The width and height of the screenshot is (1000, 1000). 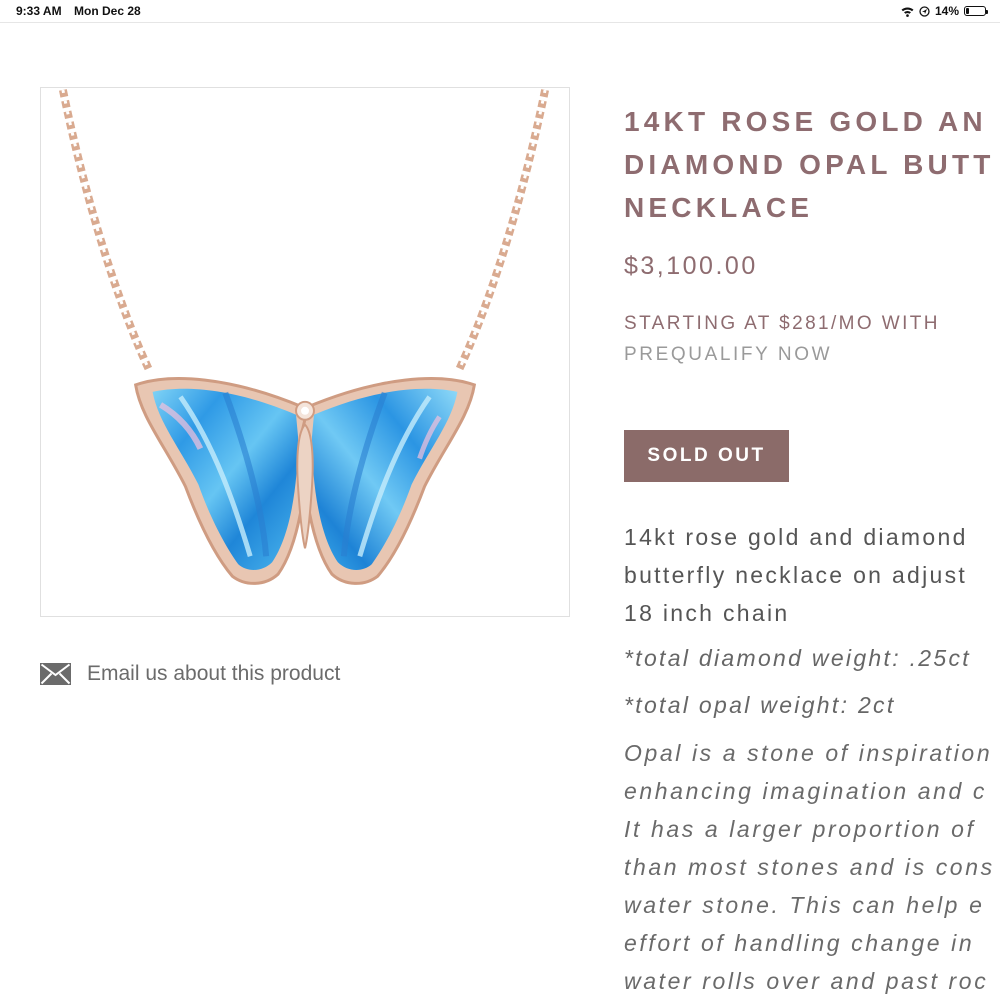 What do you see at coordinates (728, 355) in the screenshot?
I see `prequalify-link: PREQUALIFY NOW` at bounding box center [728, 355].